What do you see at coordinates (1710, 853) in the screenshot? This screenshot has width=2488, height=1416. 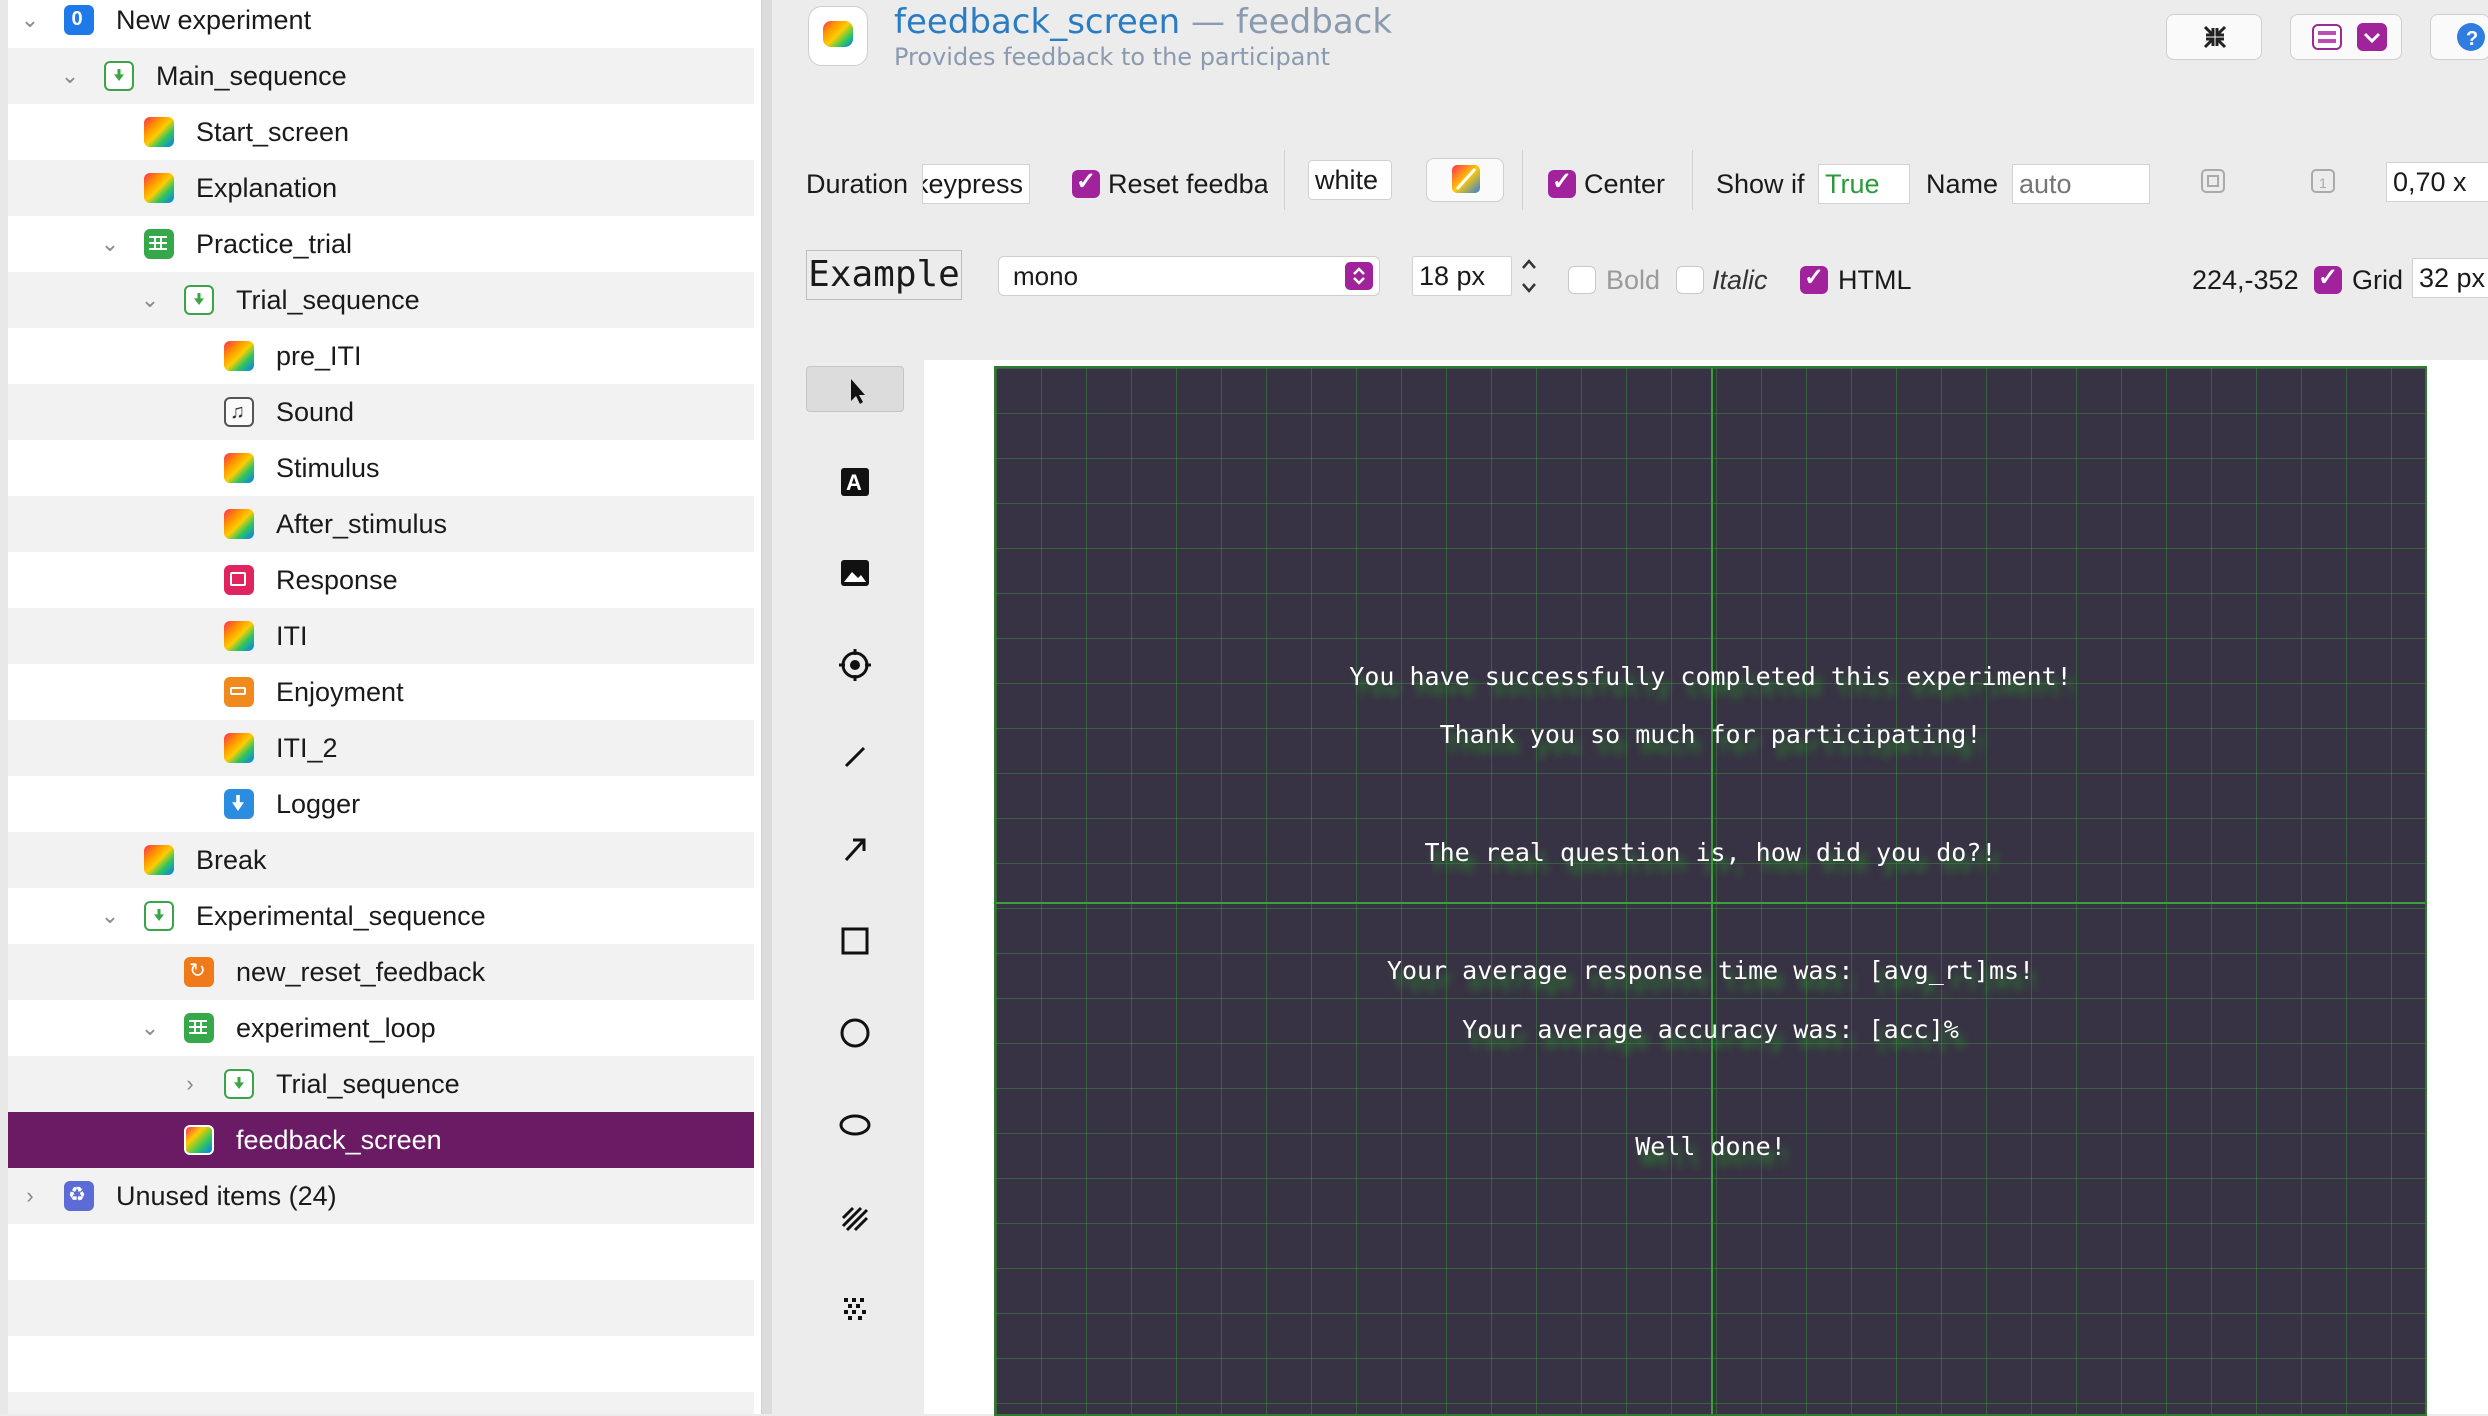 I see `canvas-text-line: The real question is, how did you do?!` at bounding box center [1710, 853].